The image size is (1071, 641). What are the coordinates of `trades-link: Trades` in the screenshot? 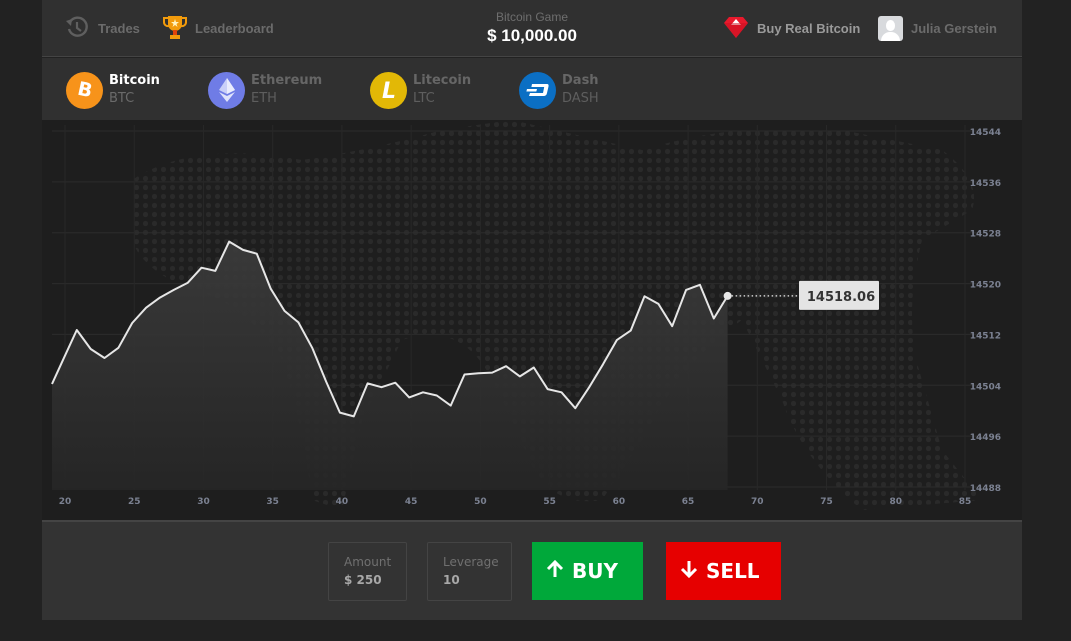 It's located at (102, 28).